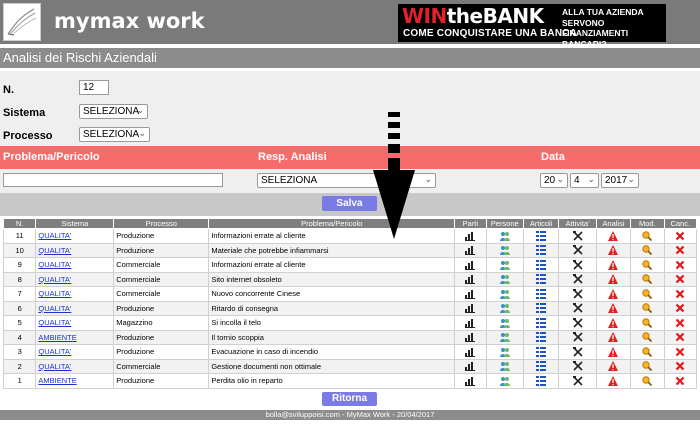 This screenshot has width=700, height=426. What do you see at coordinates (114, 134) in the screenshot?
I see `processo-select: SELEZIONA ⌄` at bounding box center [114, 134].